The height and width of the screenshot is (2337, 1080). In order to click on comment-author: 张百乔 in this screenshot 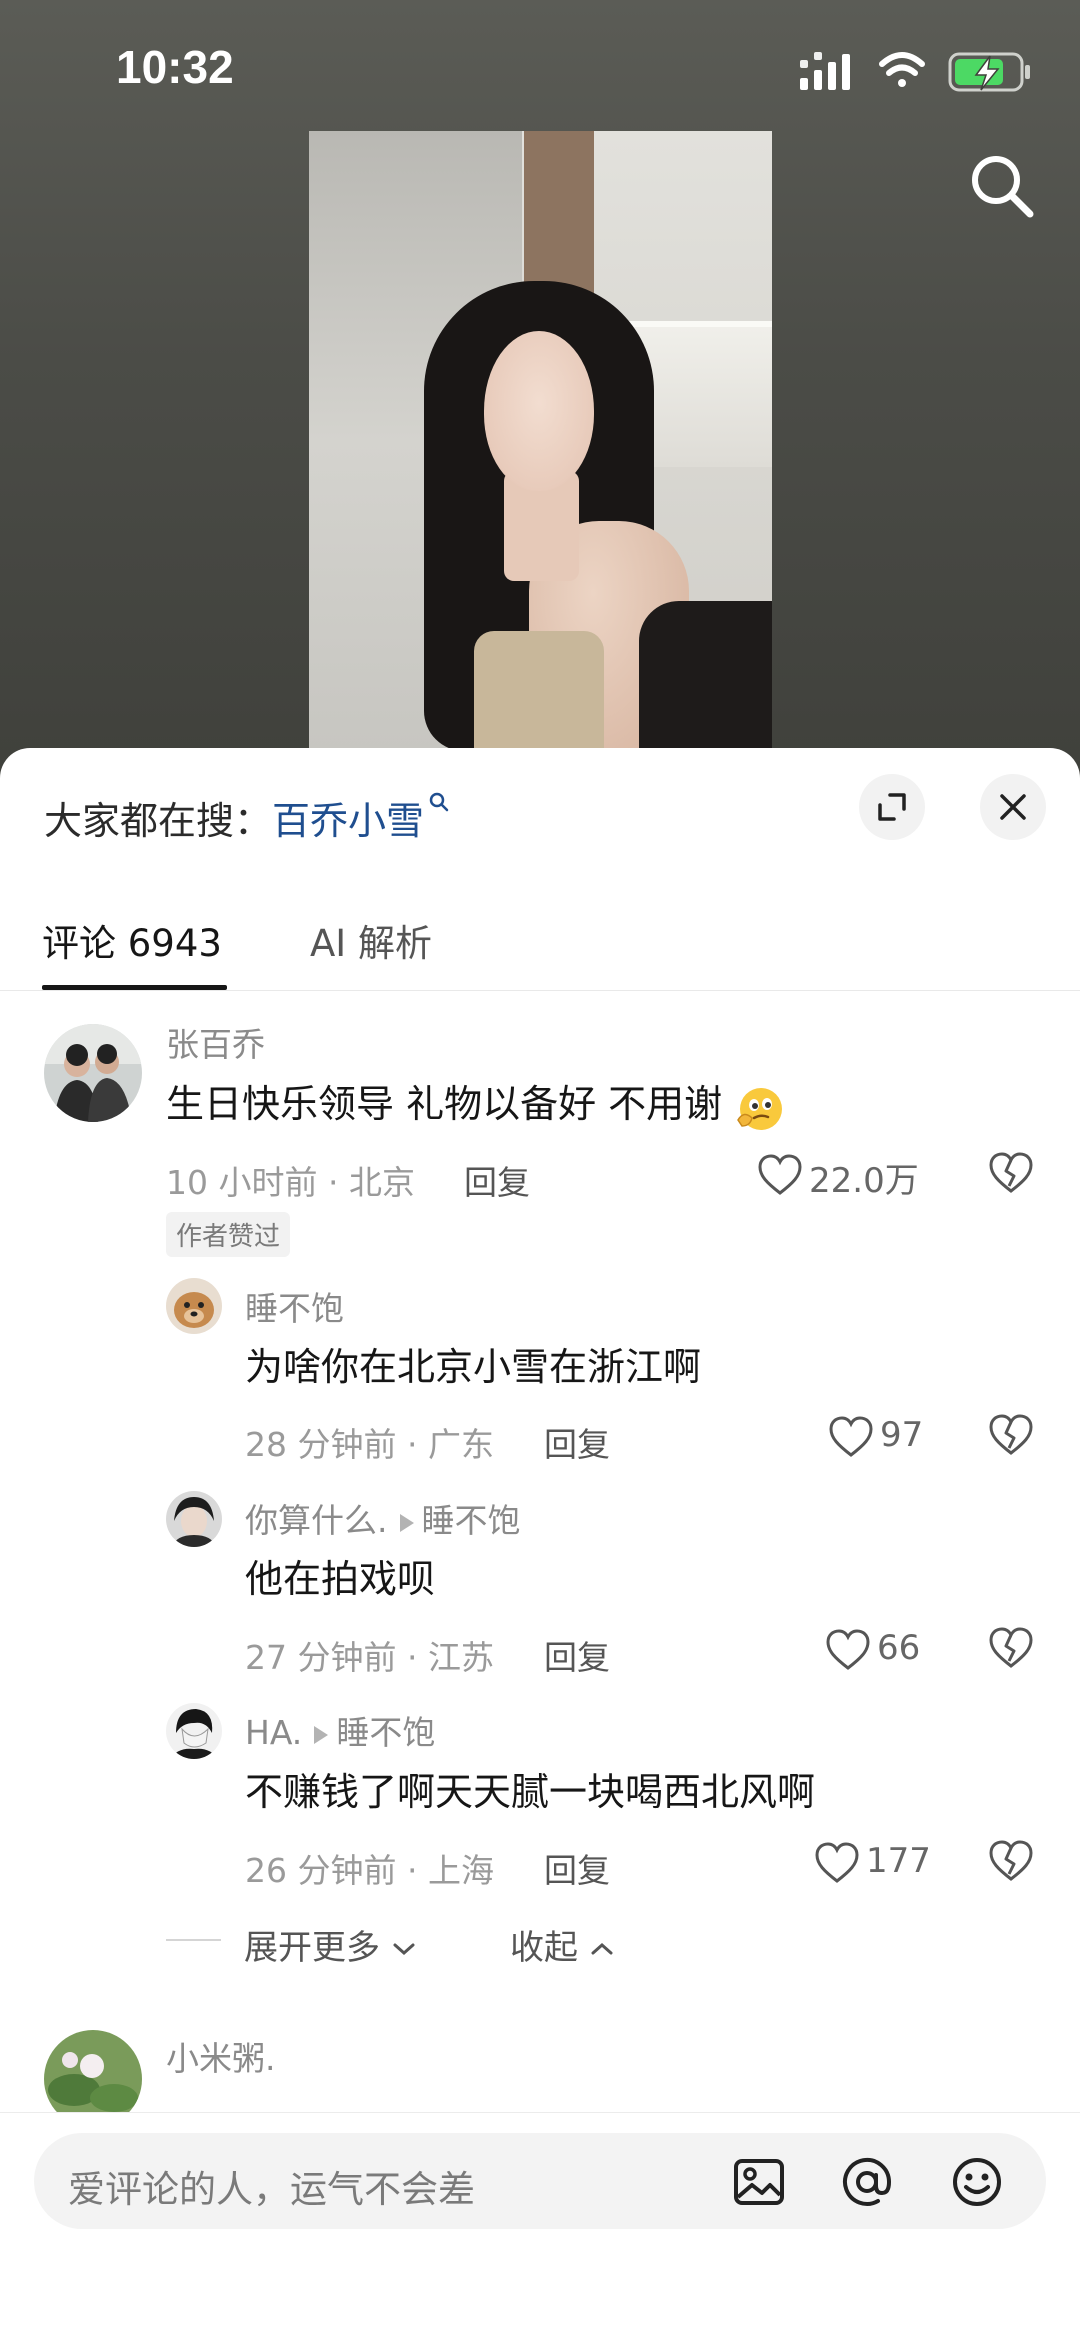, I will do `click(215, 1042)`.